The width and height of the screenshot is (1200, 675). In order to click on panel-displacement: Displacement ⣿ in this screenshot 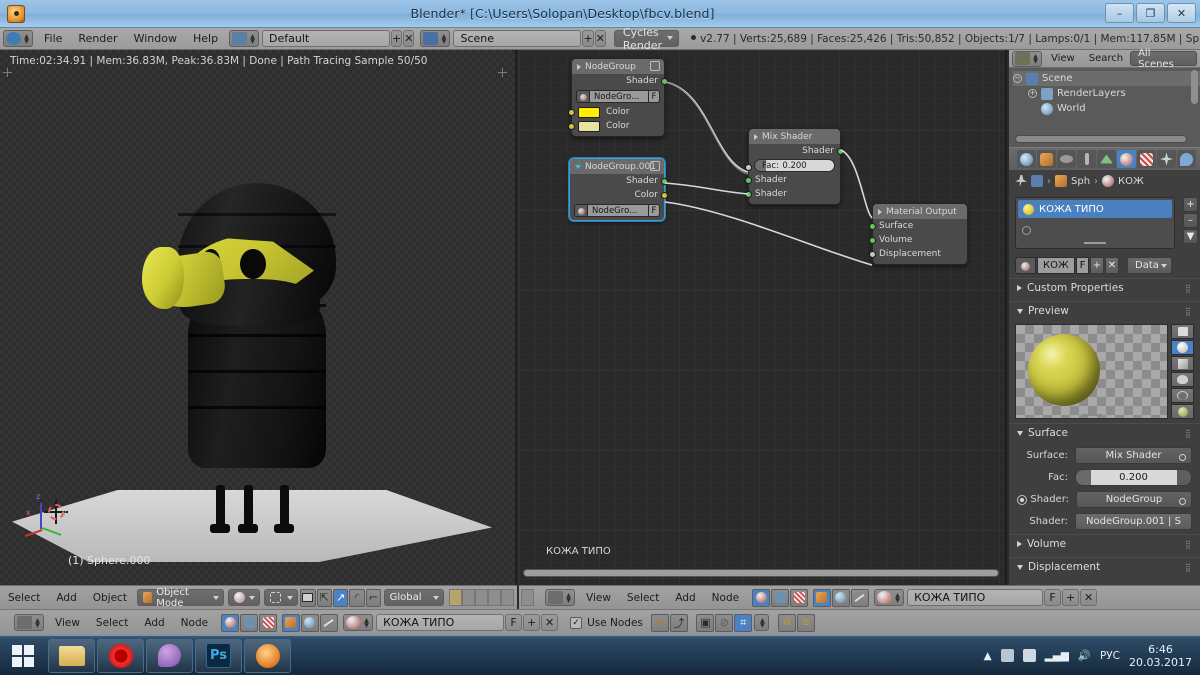, I will do `click(1104, 566)`.